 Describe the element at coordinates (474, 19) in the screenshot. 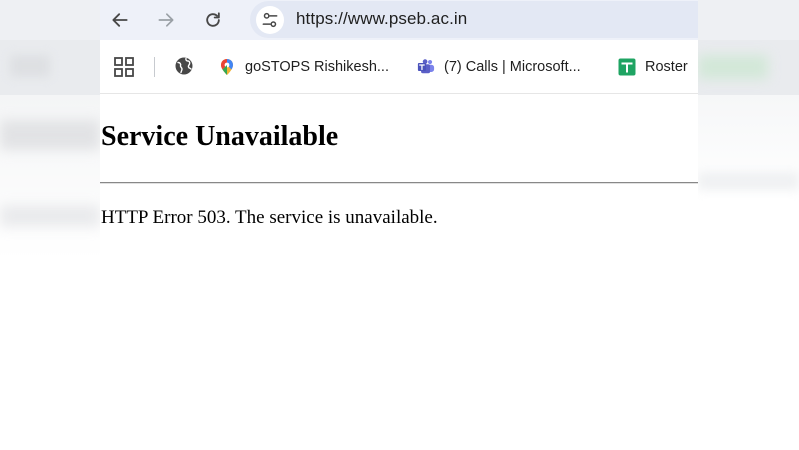

I see `address-bar: https://www.pseb.ac.in` at that location.